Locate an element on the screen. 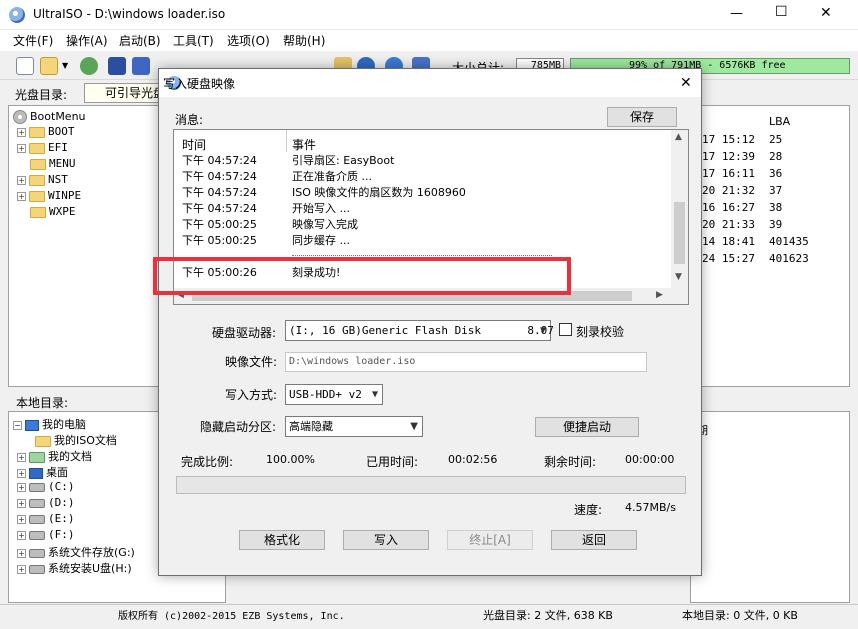 The height and width of the screenshot is (629, 858). menu-options: 选项(O) is located at coordinates (248, 40).